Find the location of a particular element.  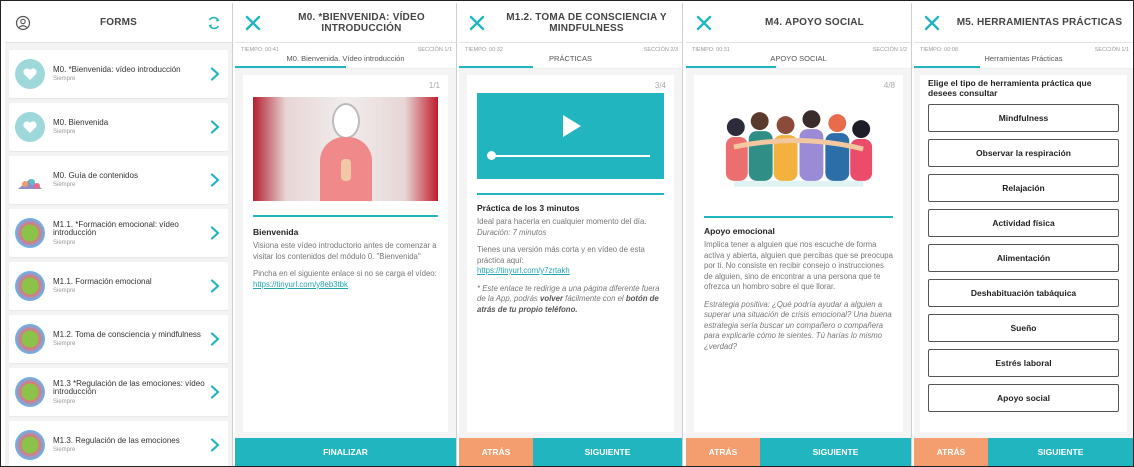

list-item-text: M1.1. Formación emocional Siempre is located at coordinates (130, 285).